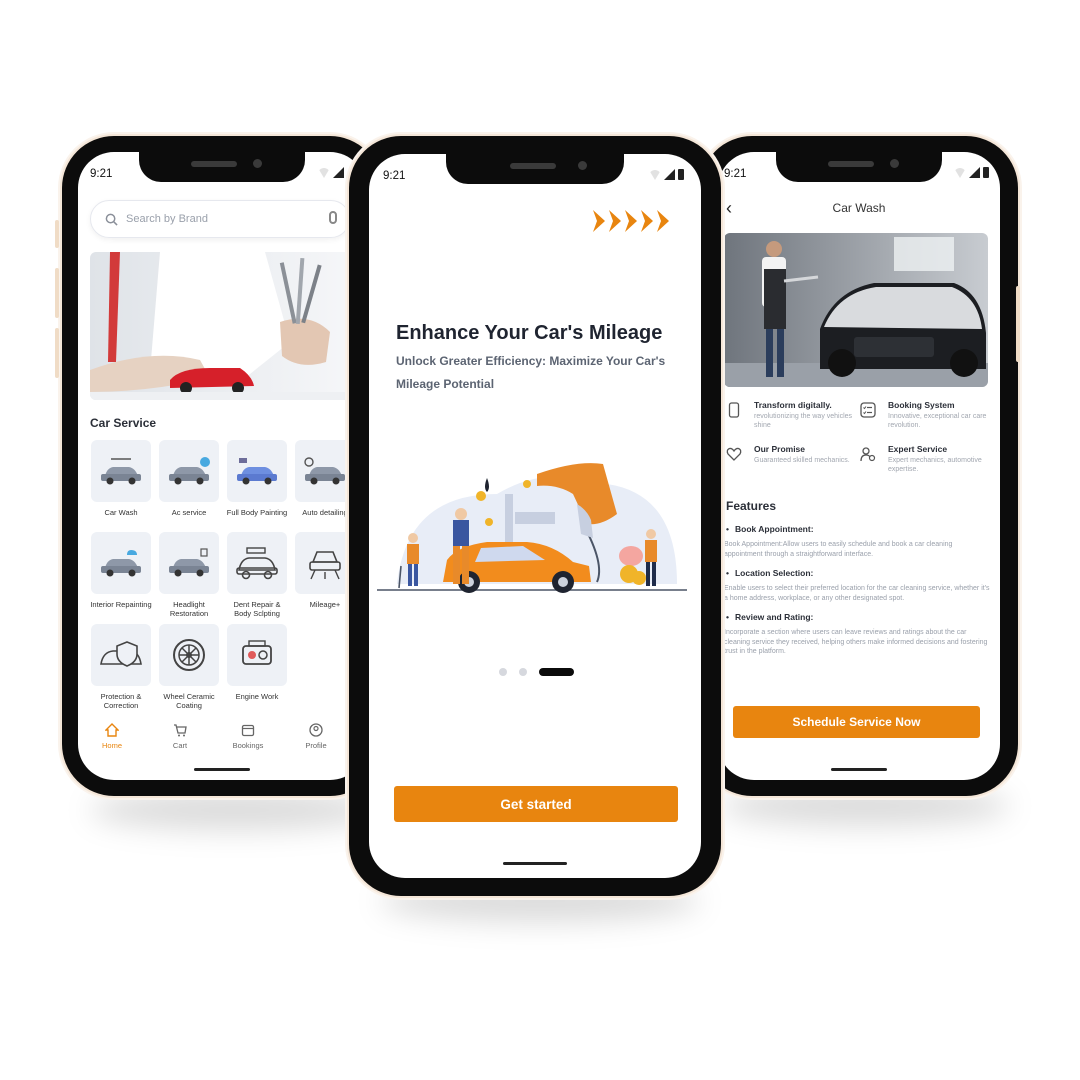 The height and width of the screenshot is (1080, 1080). Describe the element at coordinates (333, 217) in the screenshot. I see `microphone-icon` at that location.